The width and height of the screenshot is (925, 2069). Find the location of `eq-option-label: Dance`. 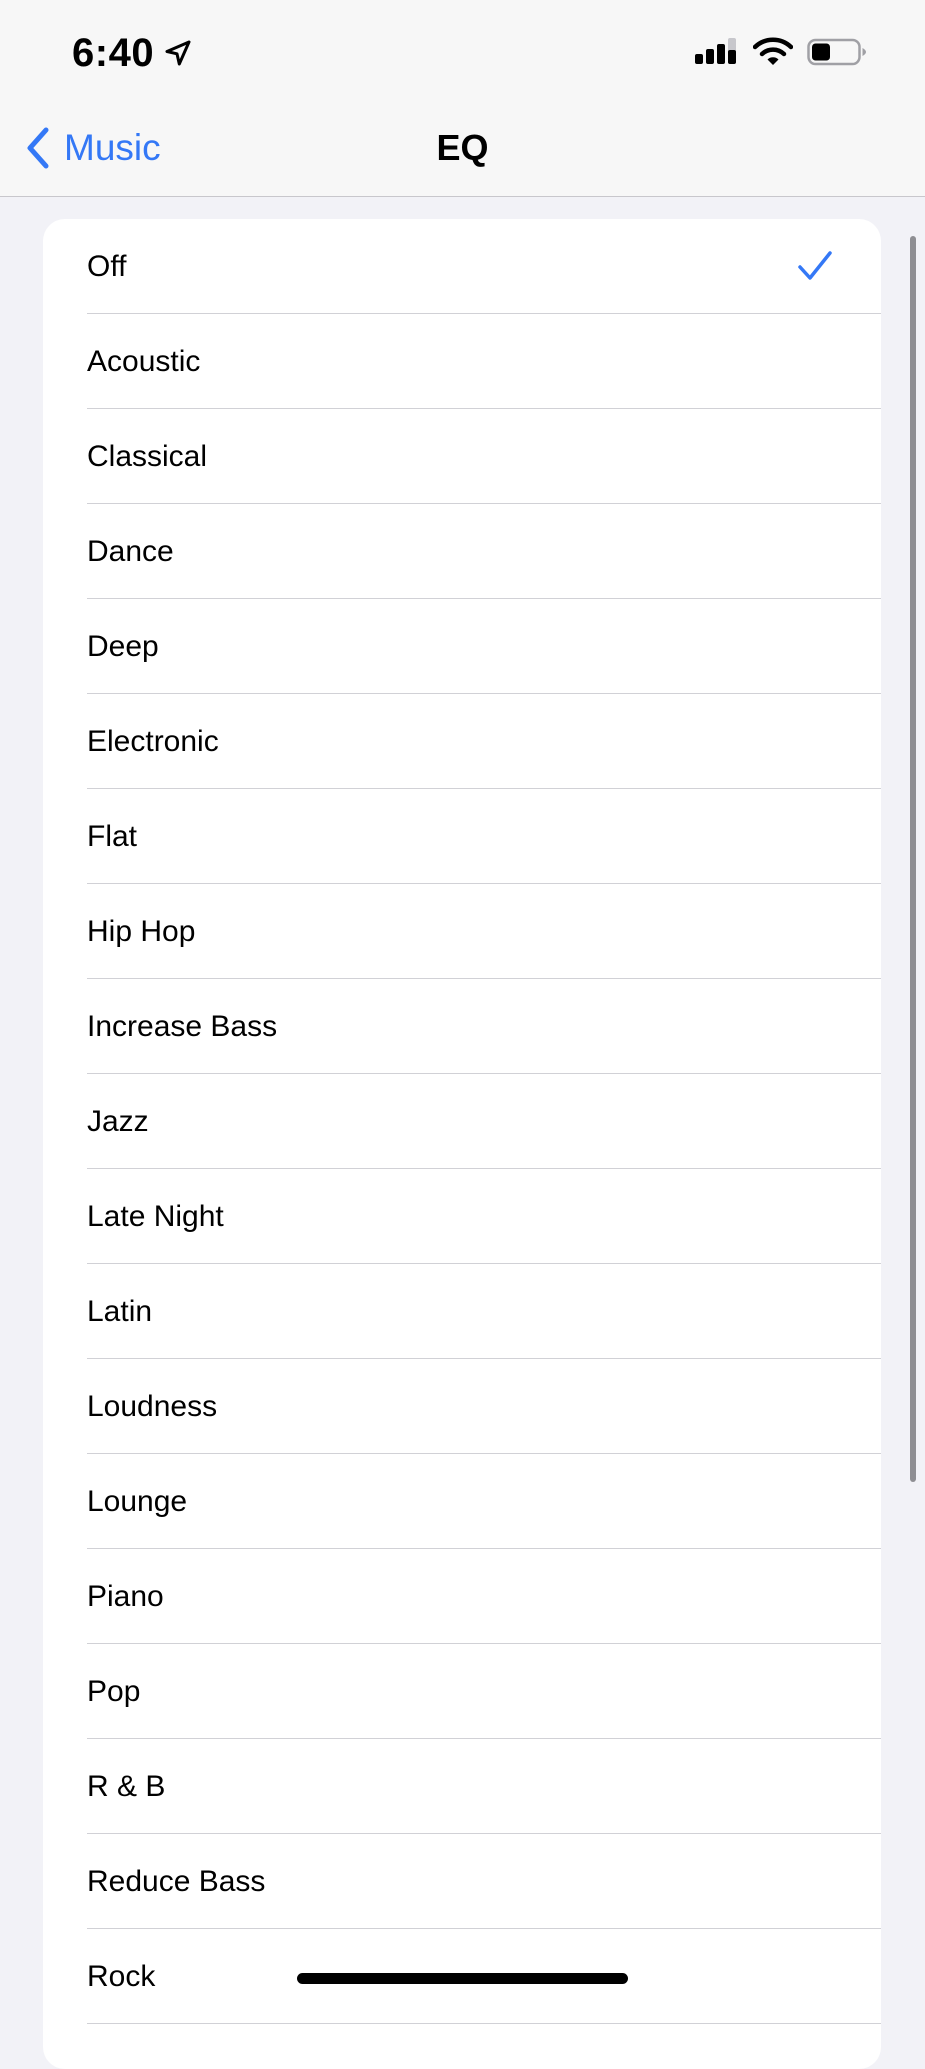

eq-option-label: Dance is located at coordinates (130, 551).